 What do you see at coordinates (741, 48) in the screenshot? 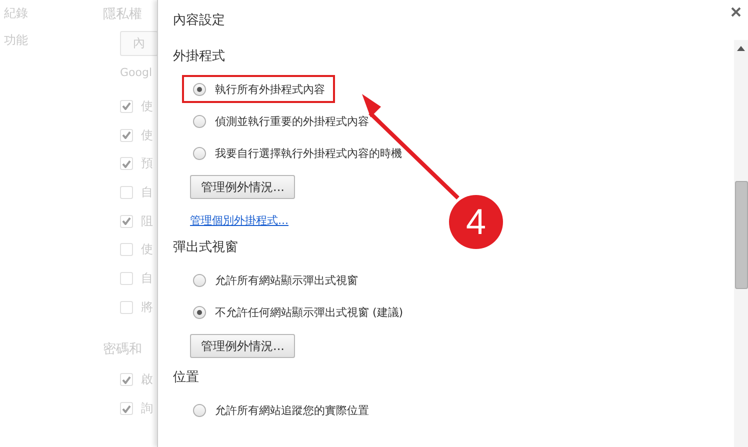
I see `scroll-up-icon` at bounding box center [741, 48].